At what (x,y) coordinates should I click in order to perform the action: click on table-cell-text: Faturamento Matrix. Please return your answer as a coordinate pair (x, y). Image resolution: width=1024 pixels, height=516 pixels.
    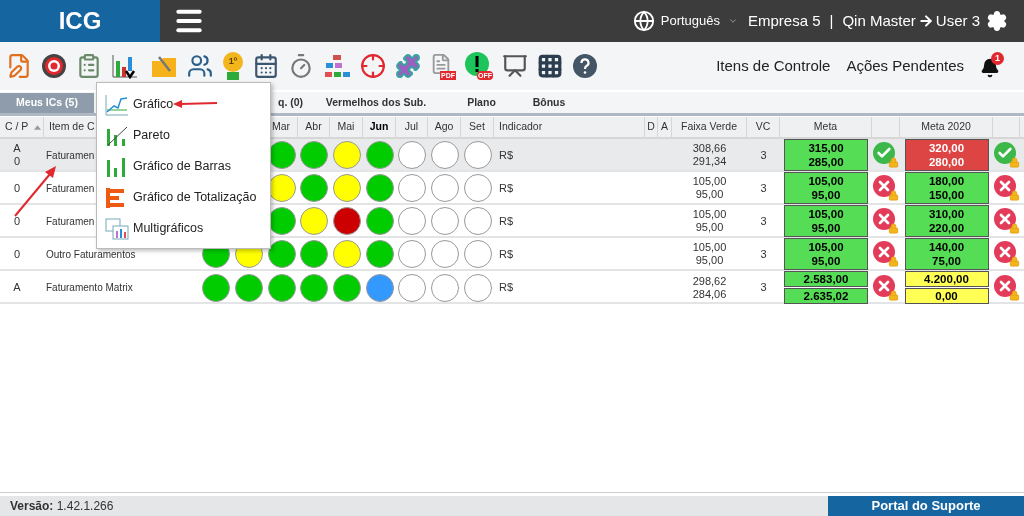
    Looking at the image, I should click on (89, 288).